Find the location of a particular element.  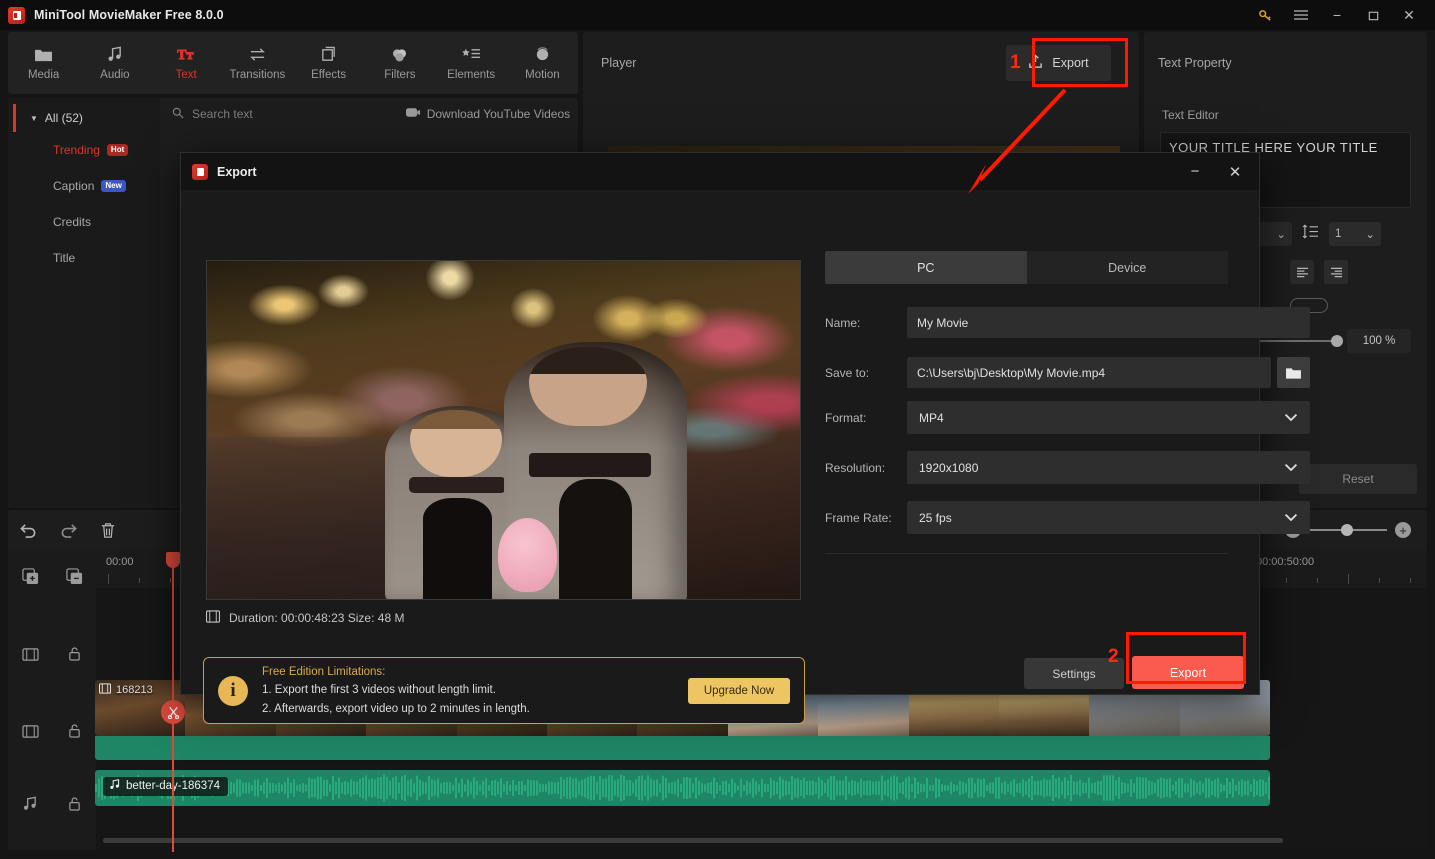

export-upload-icon is located at coordinates (1035, 63).